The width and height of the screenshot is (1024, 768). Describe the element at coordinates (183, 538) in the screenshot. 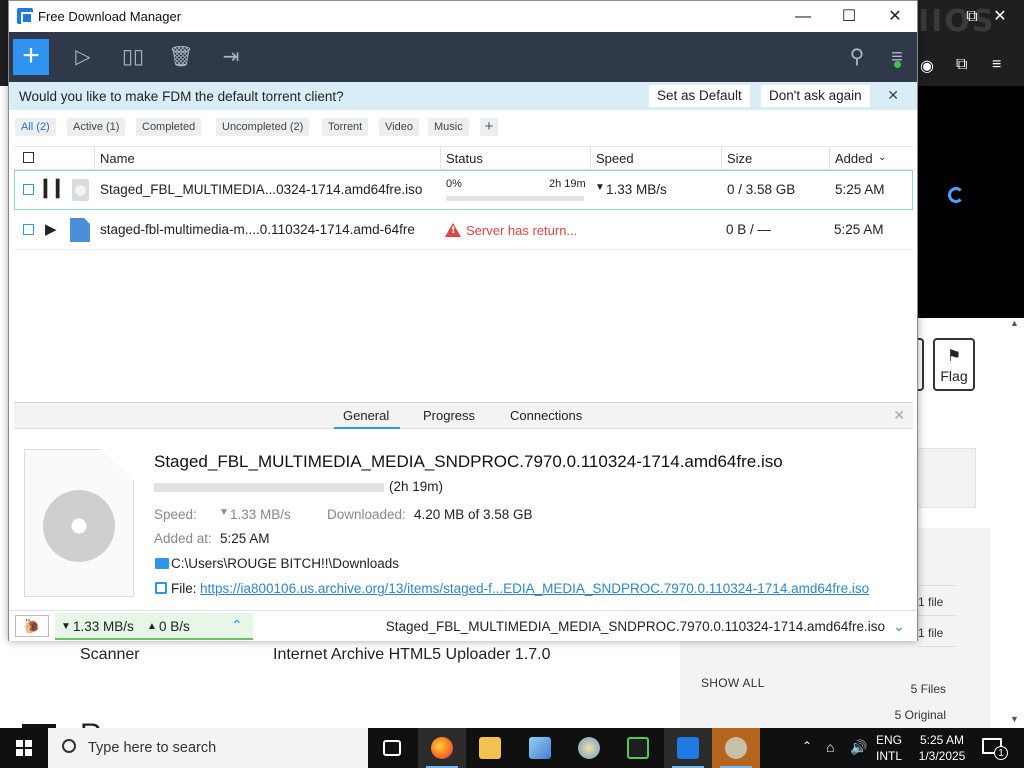

I see `added-at-label: Added at:` at that location.